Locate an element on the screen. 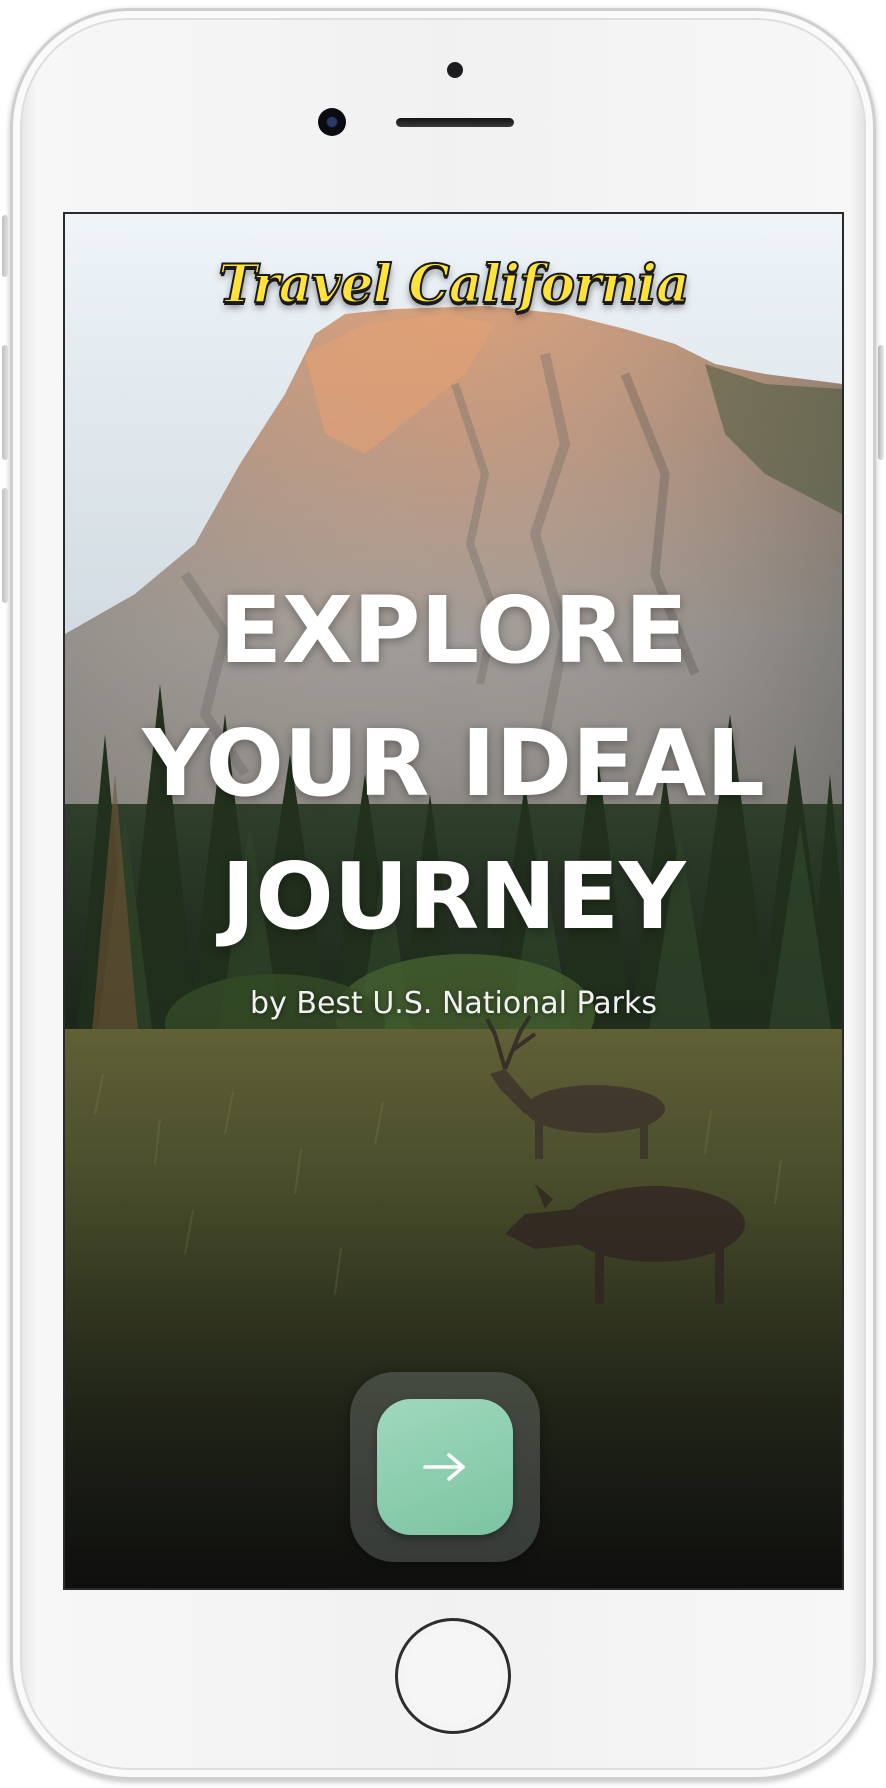  volume-down-button is located at coordinates (5, 545).